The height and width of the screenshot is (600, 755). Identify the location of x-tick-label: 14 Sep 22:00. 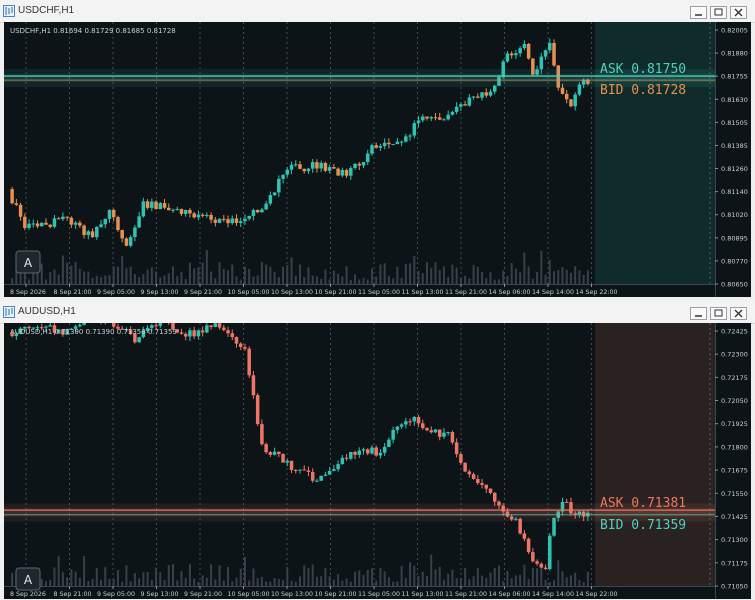
(597, 292).